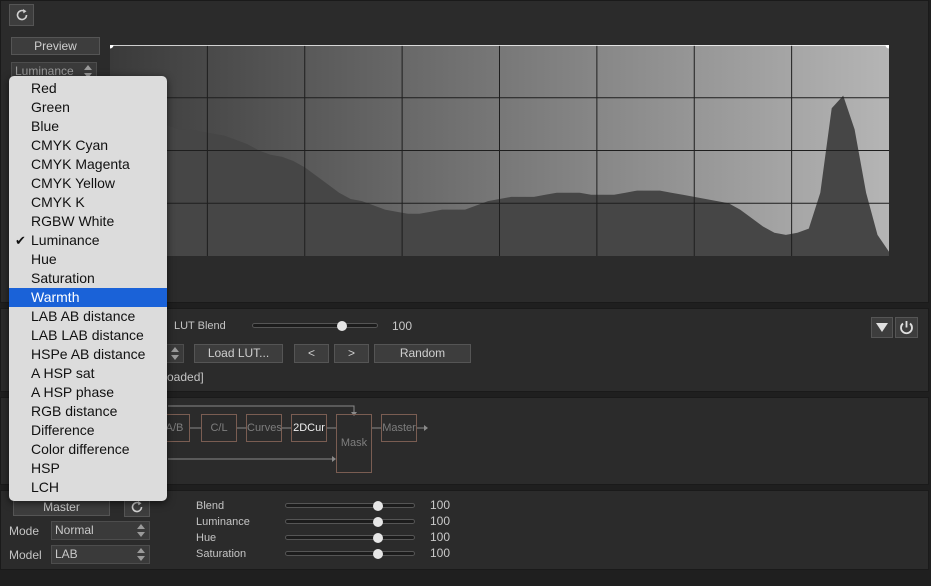 Image resolution: width=931 pixels, height=586 pixels. What do you see at coordinates (58, 202) in the screenshot?
I see `menu-item-label: CMYK K` at bounding box center [58, 202].